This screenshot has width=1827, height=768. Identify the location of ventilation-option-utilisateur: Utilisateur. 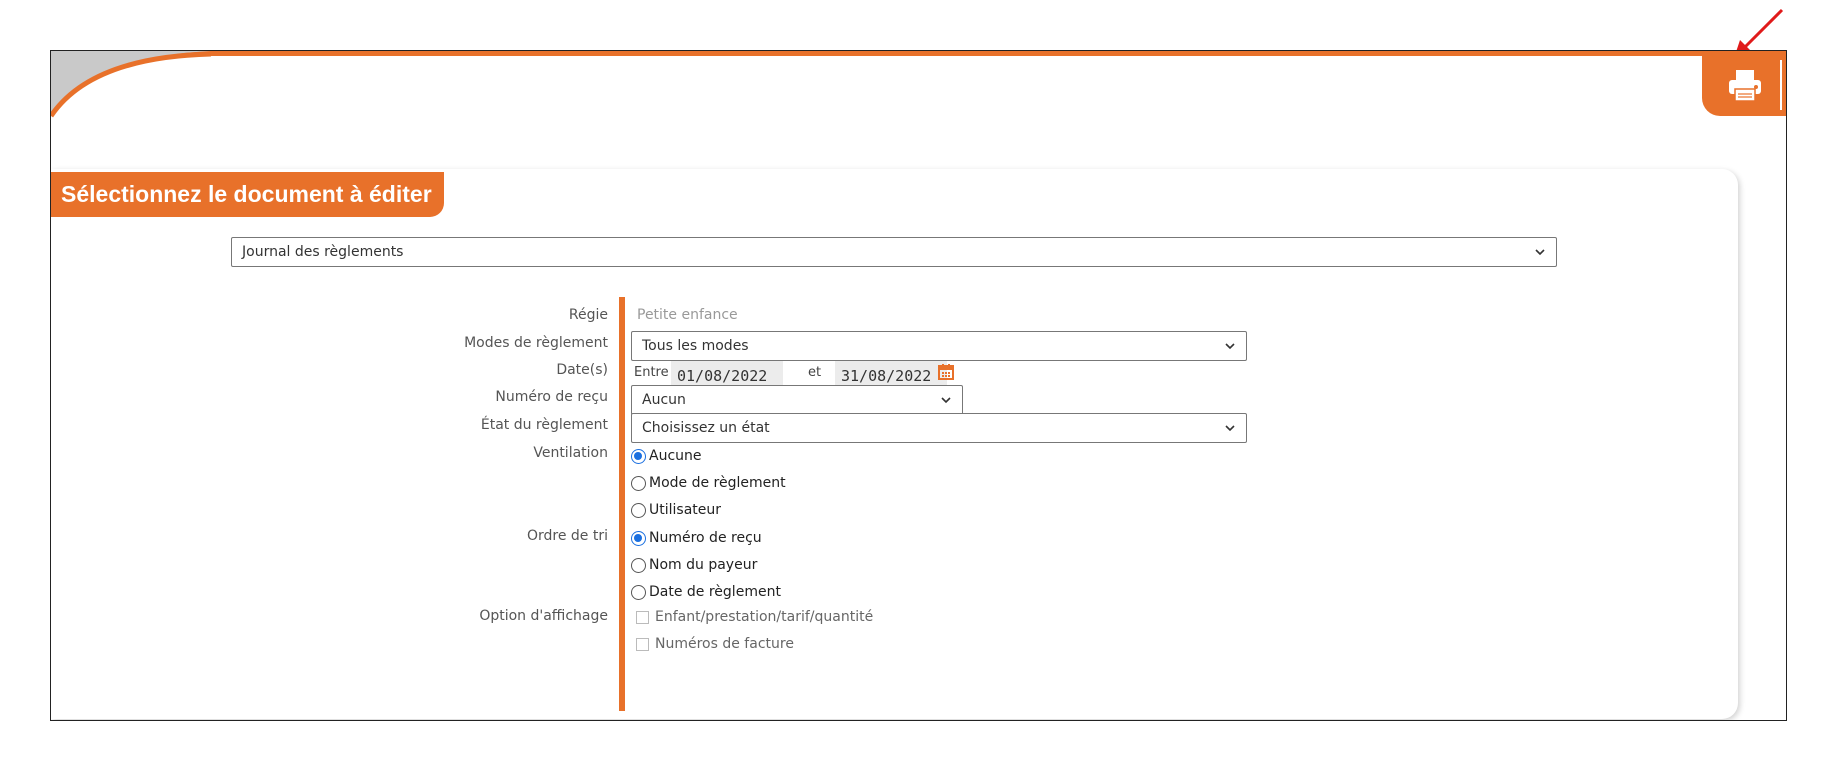
(676, 510).